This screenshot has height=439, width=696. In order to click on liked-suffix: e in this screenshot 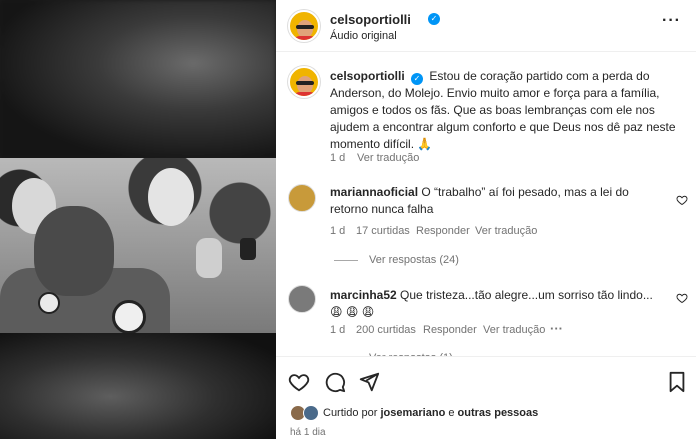, I will do `click(451, 413)`.